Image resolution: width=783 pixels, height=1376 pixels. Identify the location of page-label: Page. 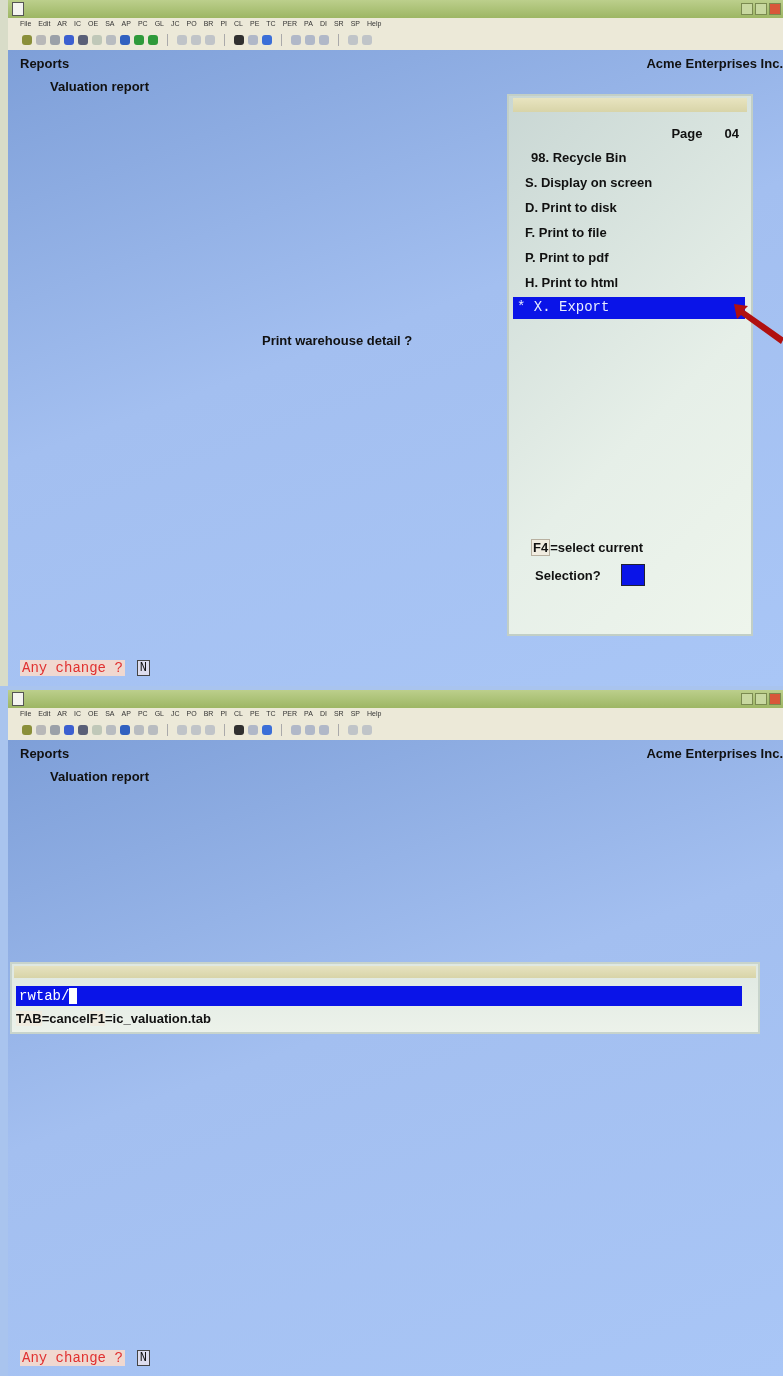
(687, 133).